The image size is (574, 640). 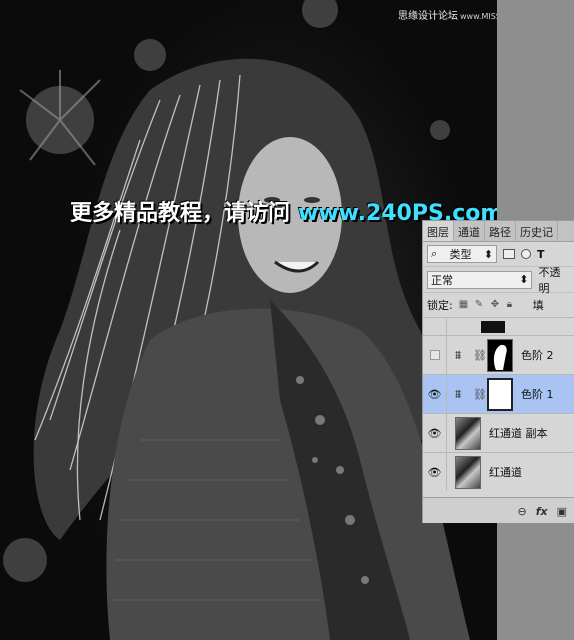 I want to click on kind-filter-select: ⌕ 类型 ⬍, so click(x=462, y=254).